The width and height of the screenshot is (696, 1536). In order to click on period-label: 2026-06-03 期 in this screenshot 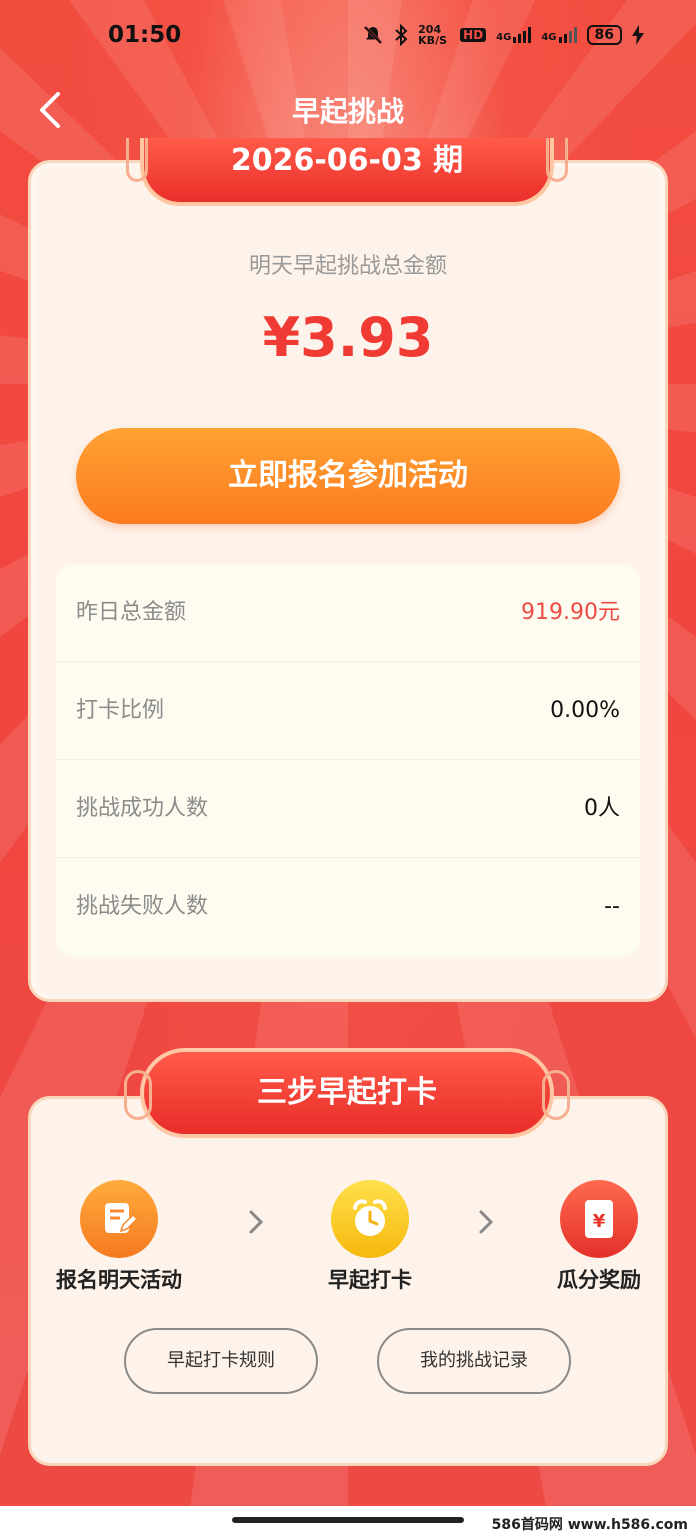, I will do `click(347, 160)`.